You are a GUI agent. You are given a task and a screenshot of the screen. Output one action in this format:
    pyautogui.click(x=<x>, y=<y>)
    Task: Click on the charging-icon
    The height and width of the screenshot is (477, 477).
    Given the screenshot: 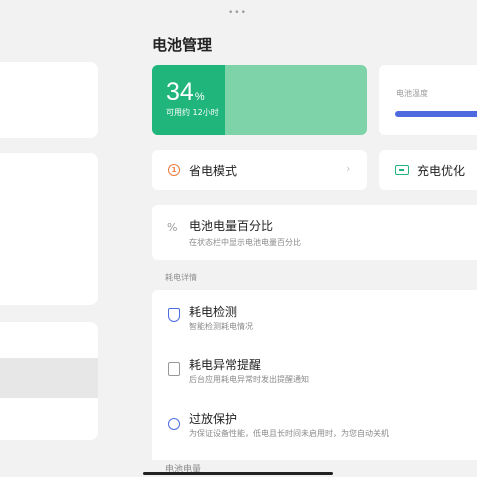 What is the action you would take?
    pyautogui.click(x=402, y=170)
    